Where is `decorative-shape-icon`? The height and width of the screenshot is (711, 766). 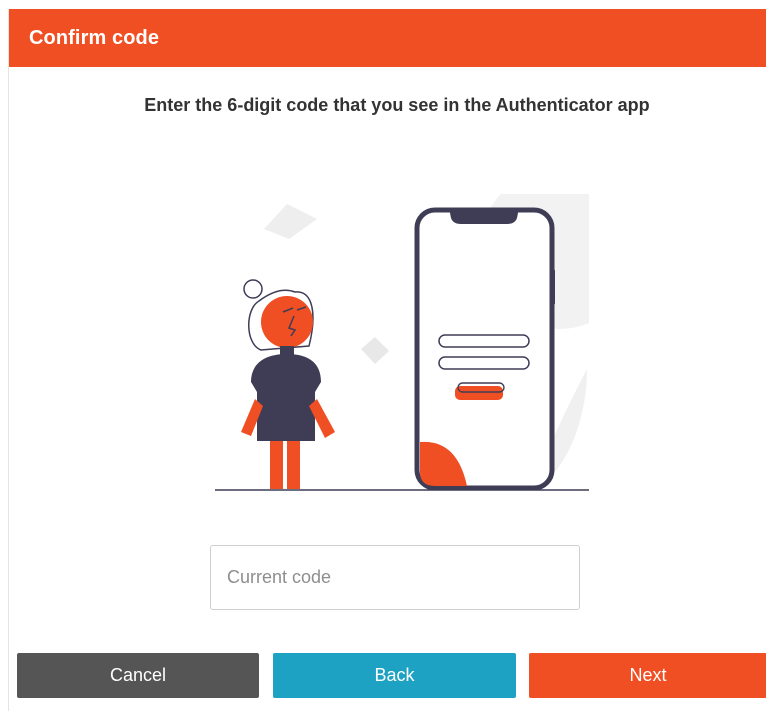
decorative-shape-icon is located at coordinates (290, 221).